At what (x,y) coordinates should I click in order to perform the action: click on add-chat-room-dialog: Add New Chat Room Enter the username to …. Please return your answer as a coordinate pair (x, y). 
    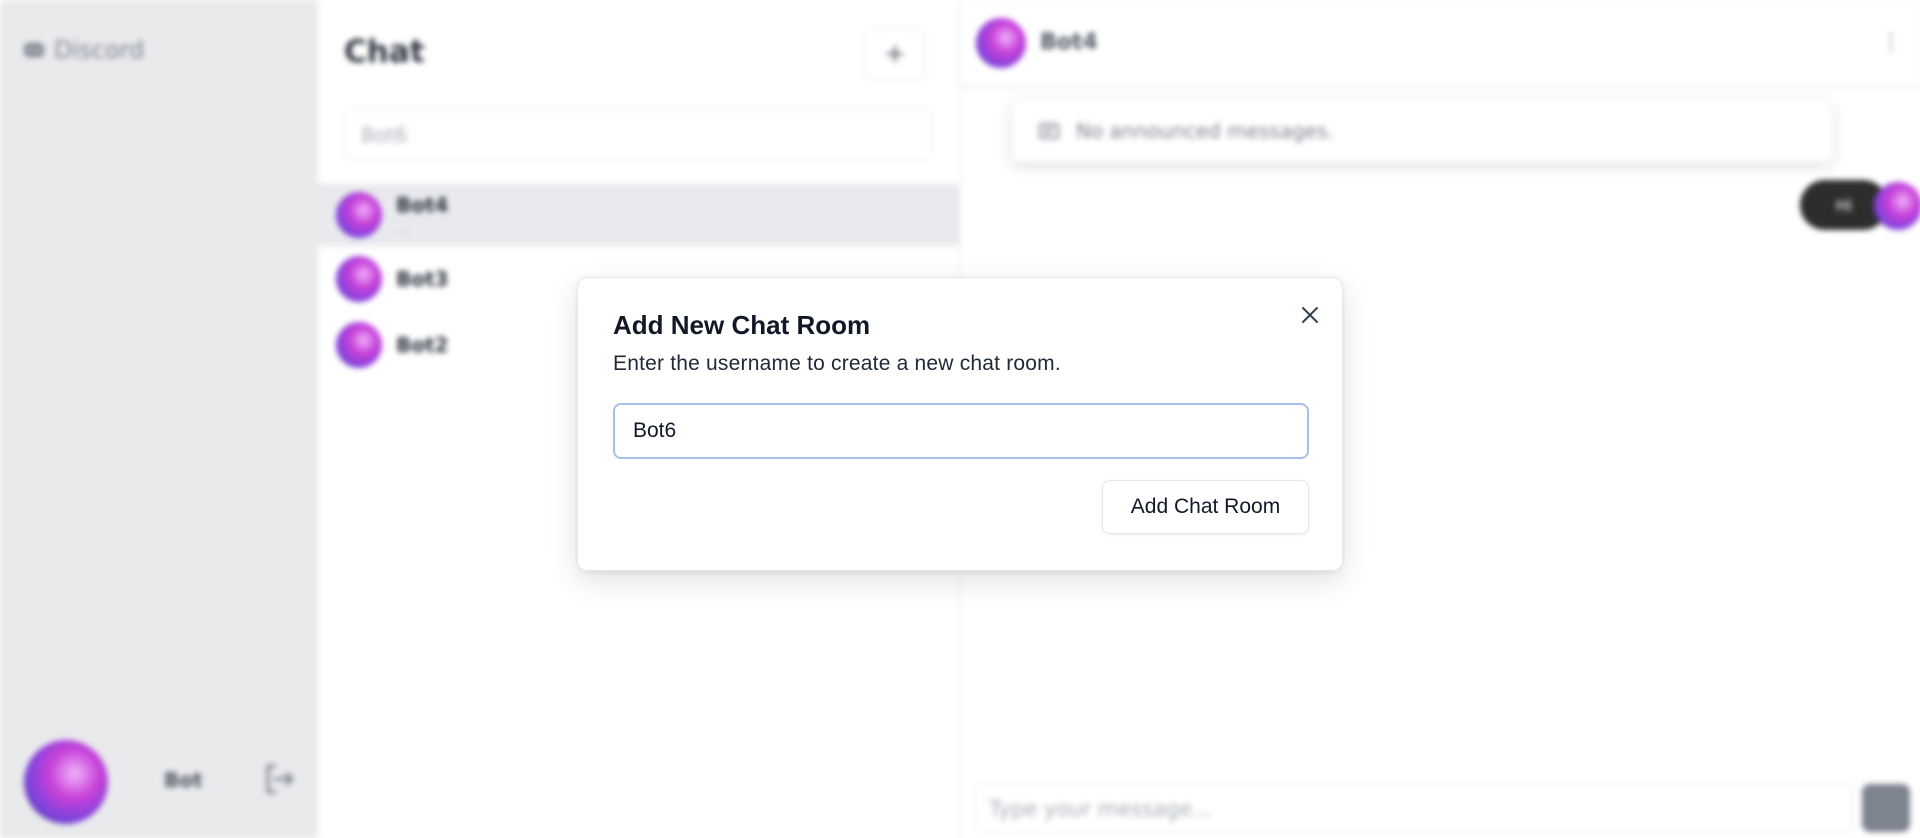
    Looking at the image, I should click on (960, 424).